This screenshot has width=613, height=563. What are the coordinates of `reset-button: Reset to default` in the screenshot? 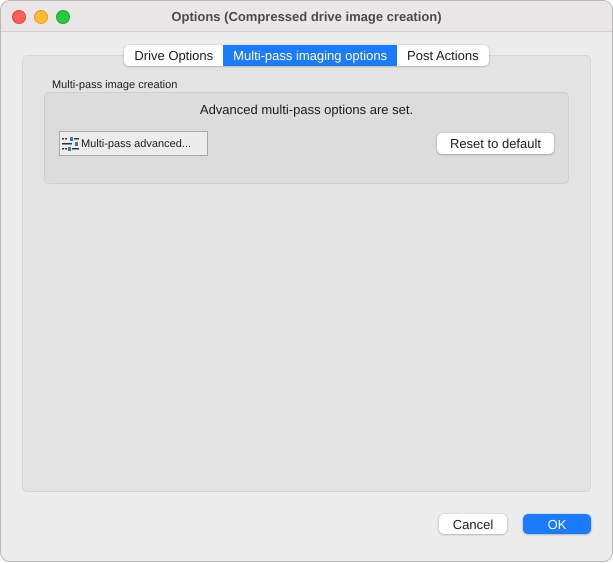 It's located at (495, 143).